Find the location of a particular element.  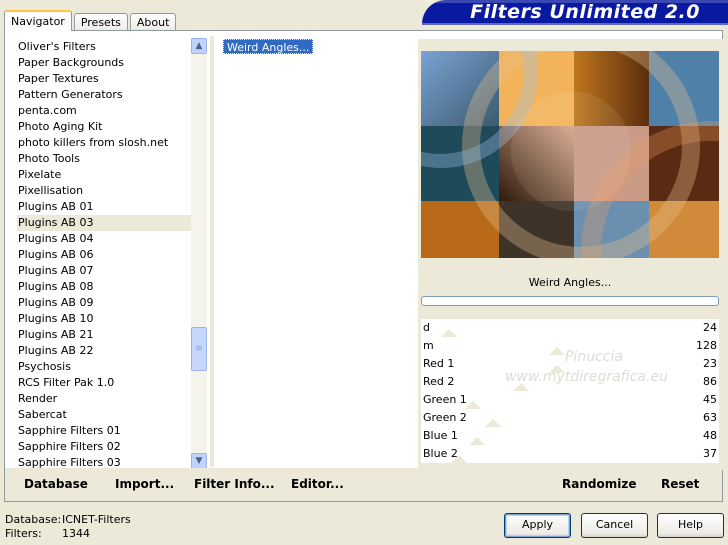

param-label: m is located at coordinates (428, 345).